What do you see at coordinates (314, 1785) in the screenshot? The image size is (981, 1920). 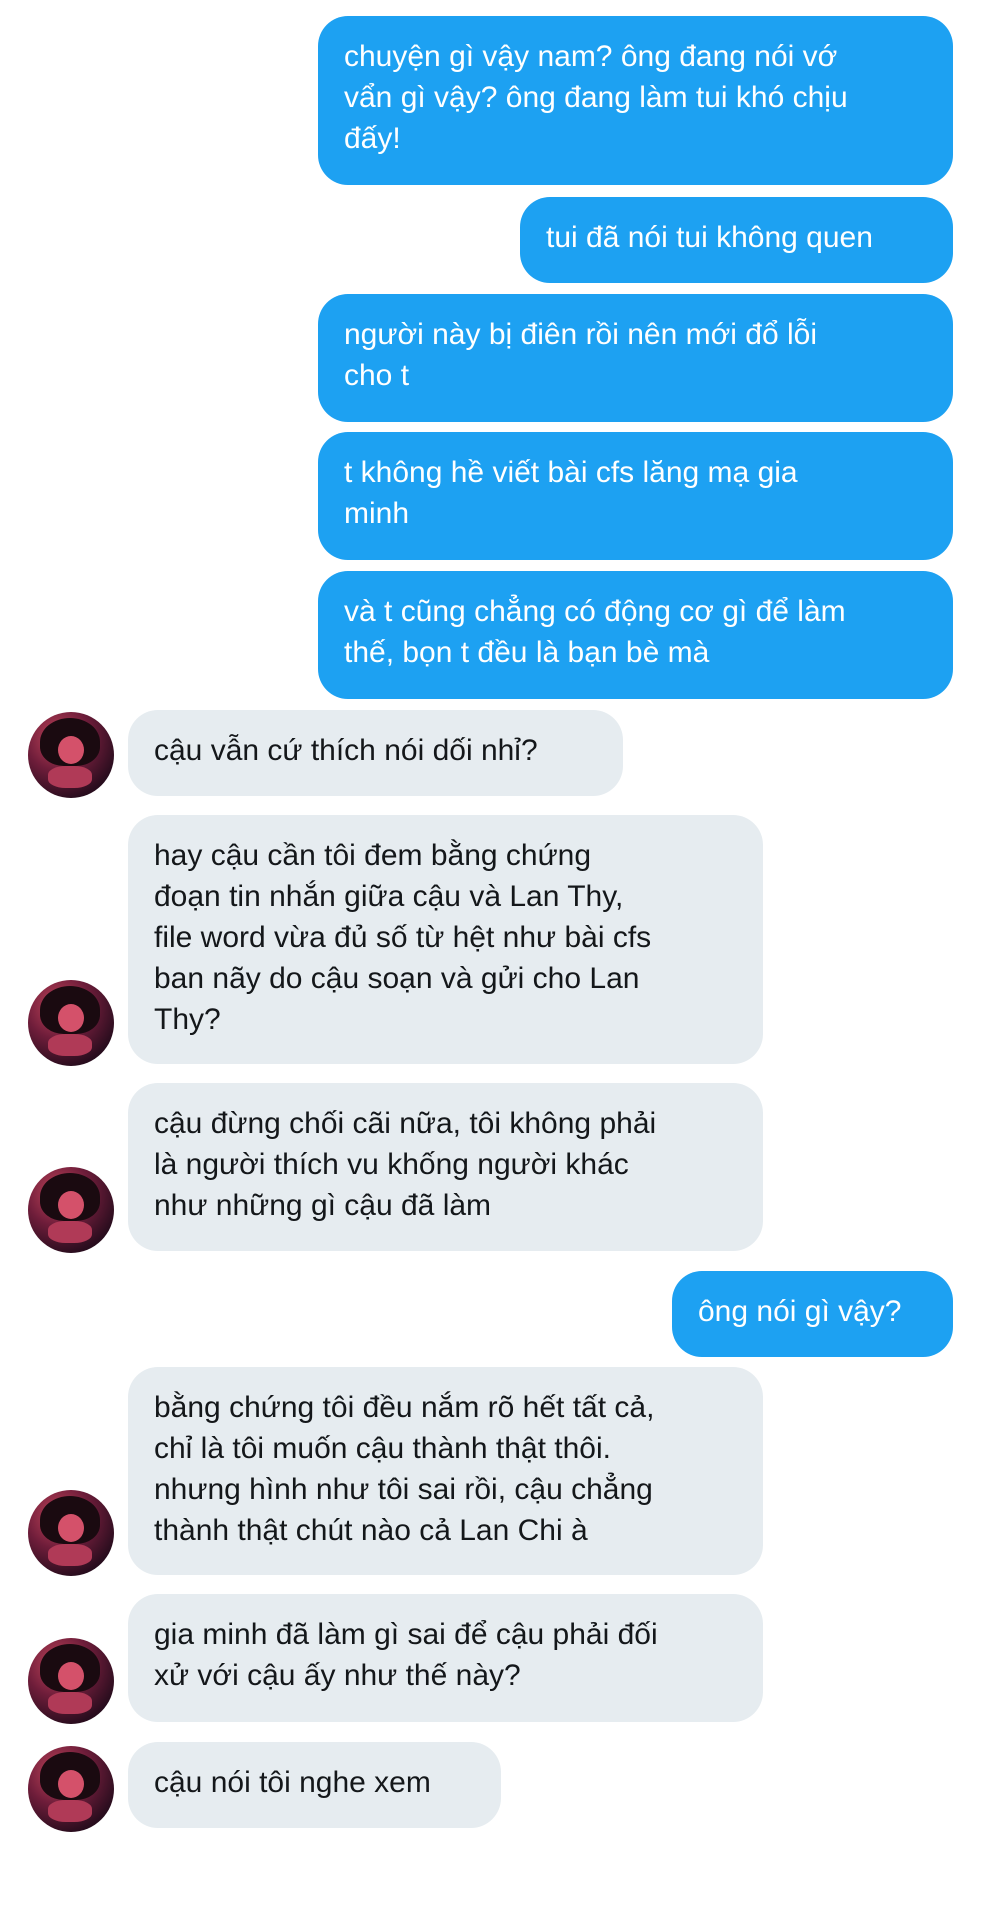 I see `received-message: cậu nói tôi nghe xem` at bounding box center [314, 1785].